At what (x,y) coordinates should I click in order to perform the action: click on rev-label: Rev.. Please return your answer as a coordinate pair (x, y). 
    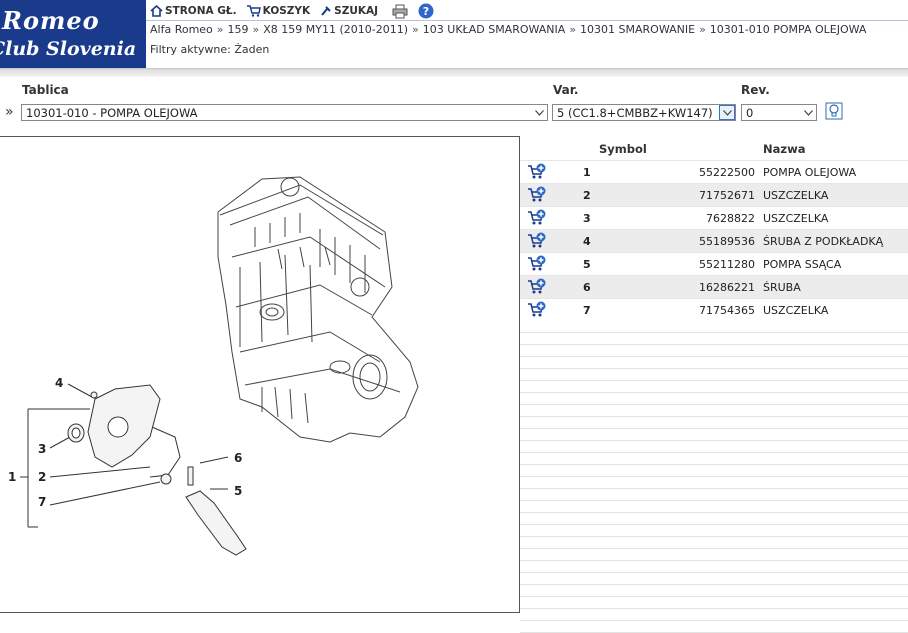
    Looking at the image, I should click on (755, 90).